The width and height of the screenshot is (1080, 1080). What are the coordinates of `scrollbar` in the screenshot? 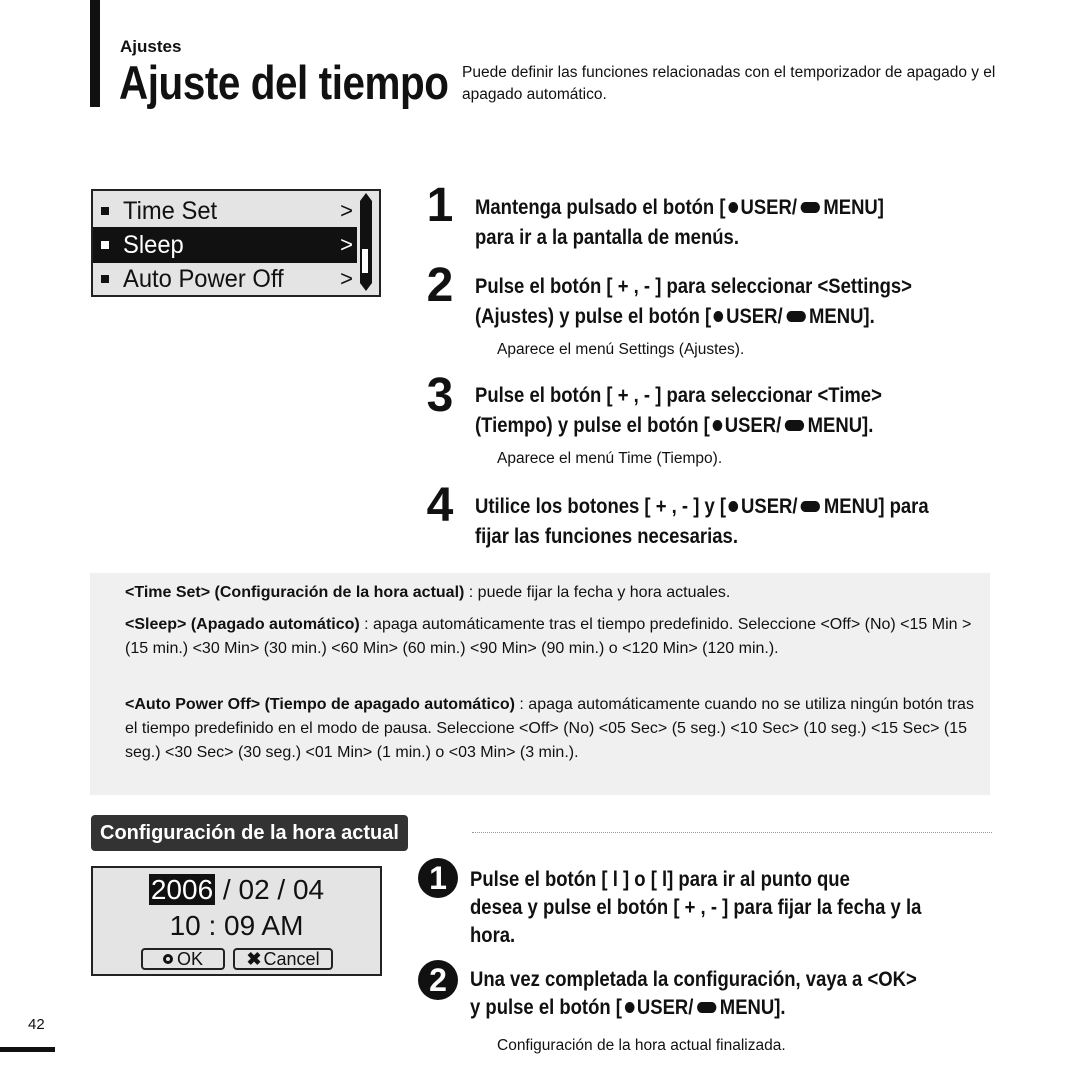 It's located at (366, 243).